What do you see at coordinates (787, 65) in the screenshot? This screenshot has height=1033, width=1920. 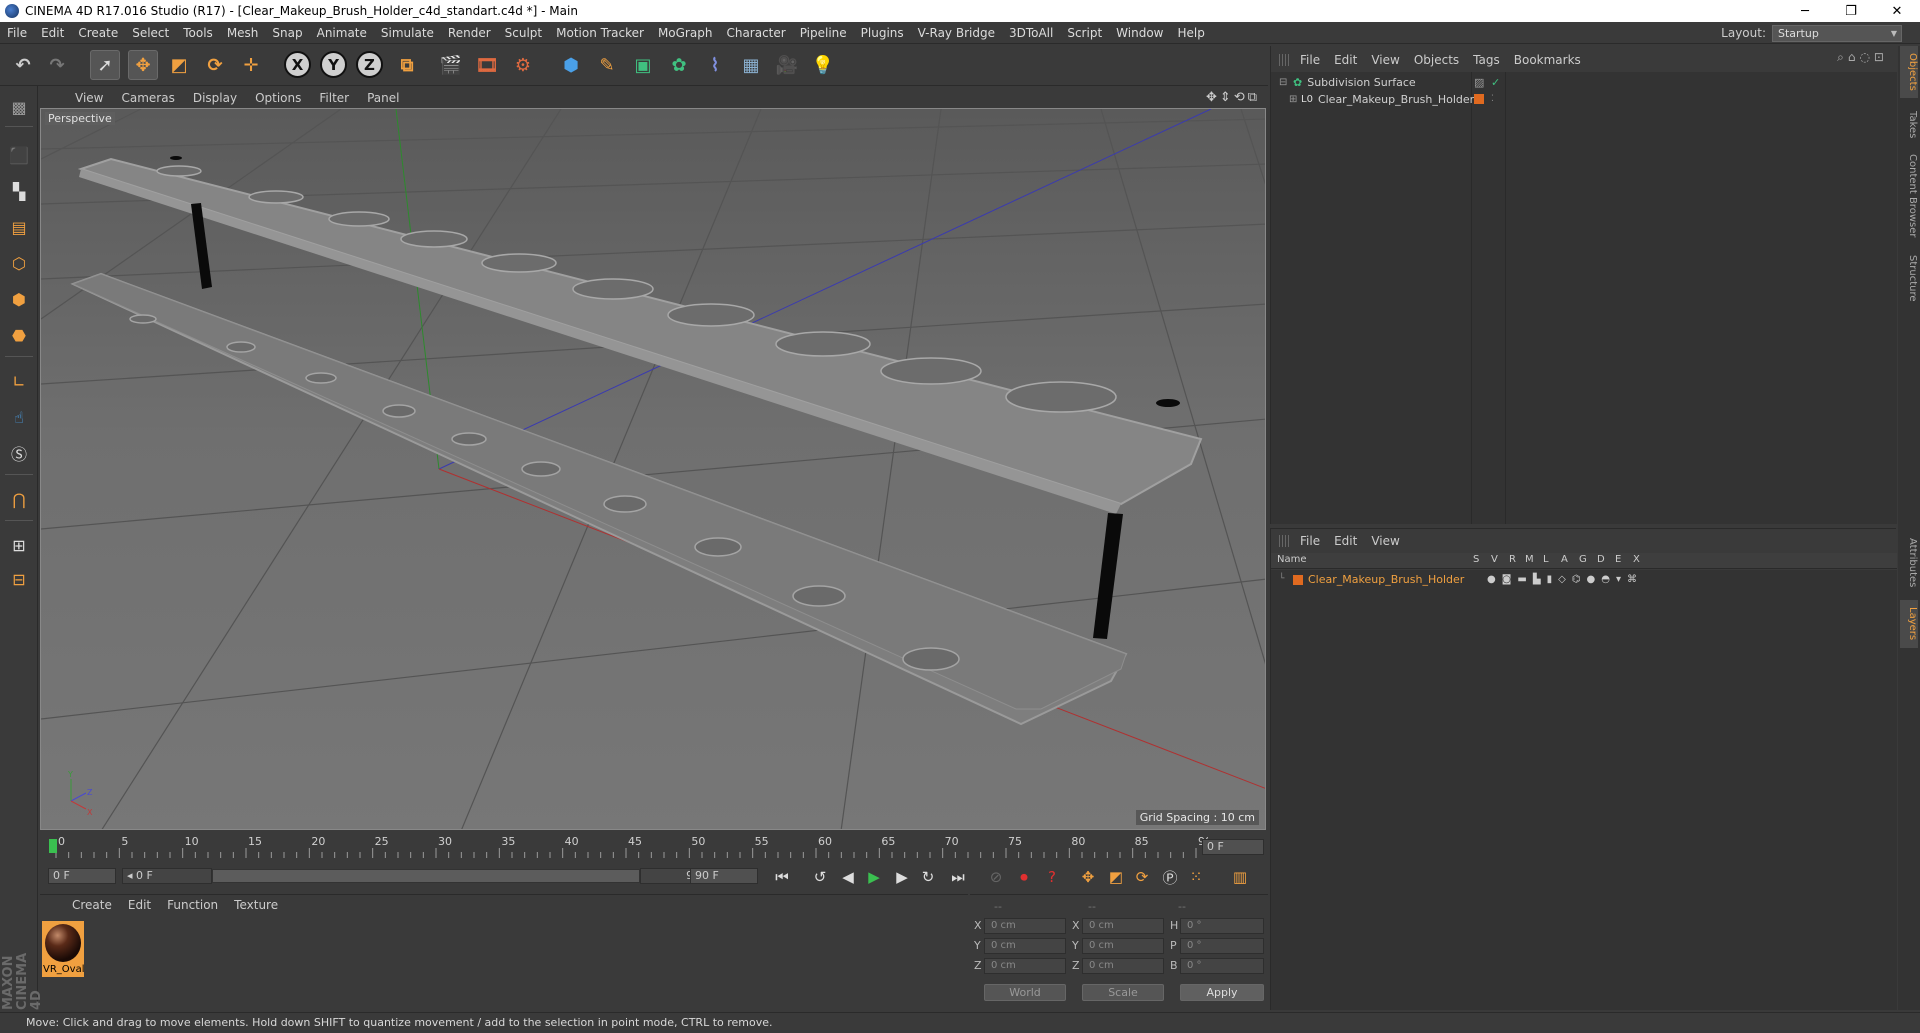 I see `camera-icon: 🎥` at bounding box center [787, 65].